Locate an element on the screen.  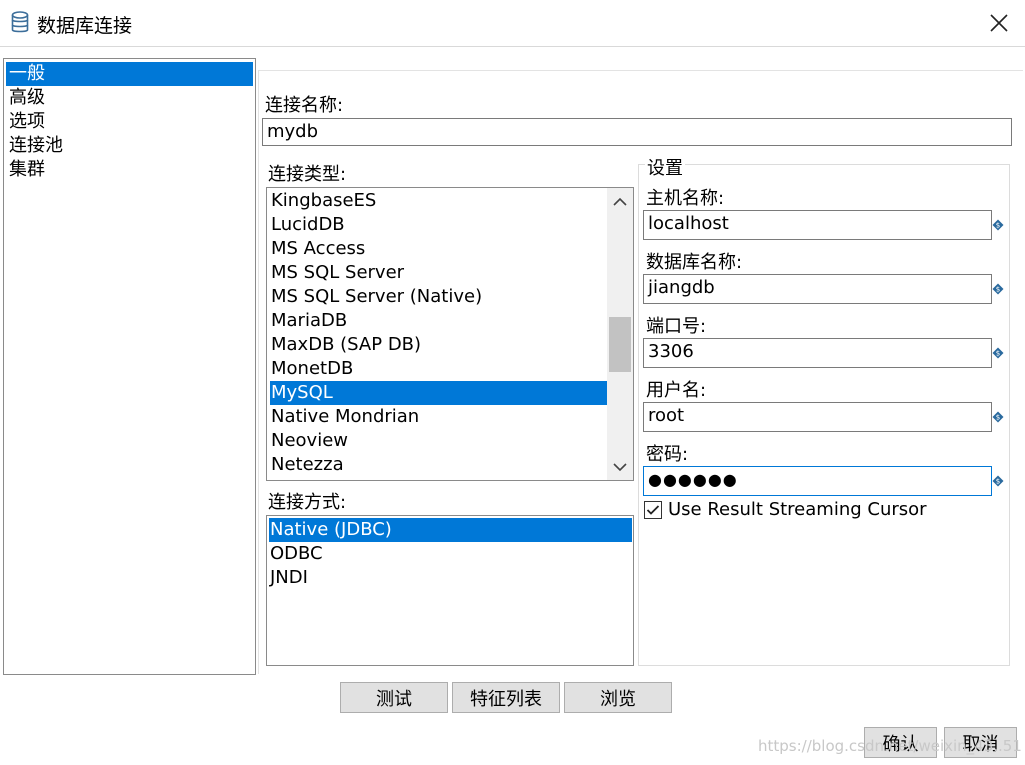
access-method-label: 连接方式: is located at coordinates (307, 502).